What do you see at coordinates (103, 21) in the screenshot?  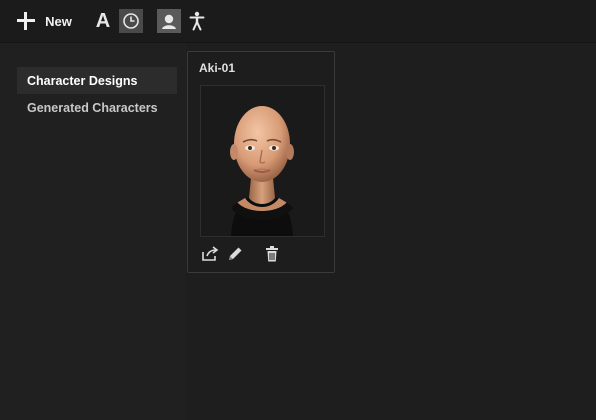 I see `text-icon: A` at bounding box center [103, 21].